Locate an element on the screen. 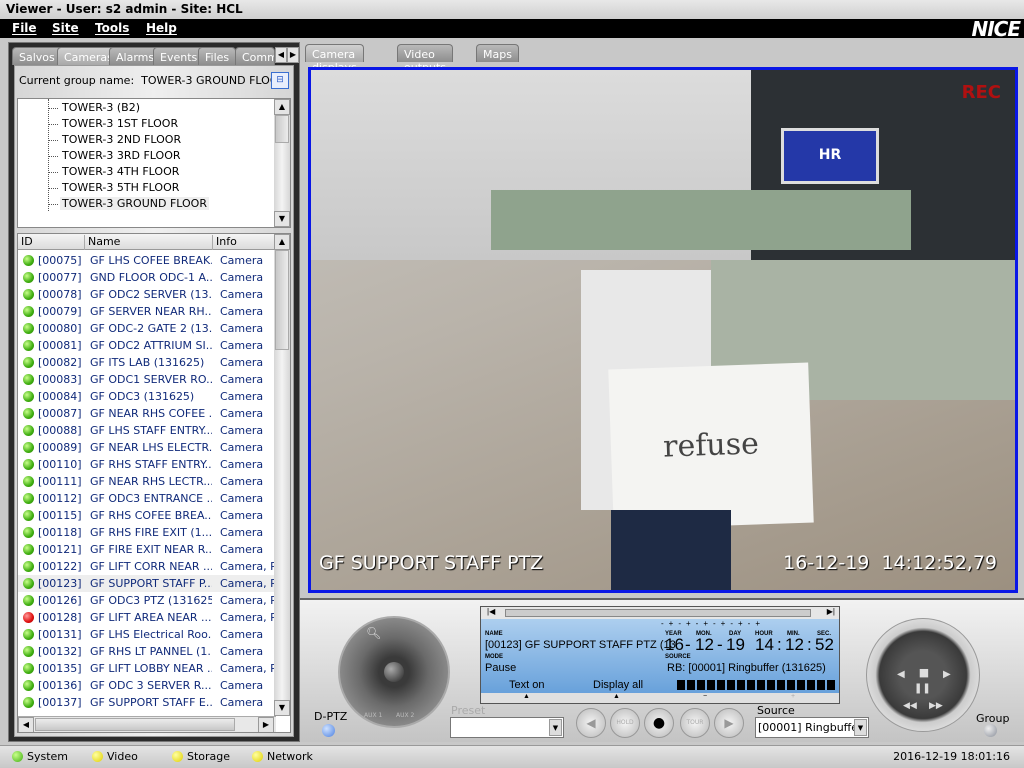 Image resolution: width=1024 pixels, height=768 pixels. list-hscrollbar: ◀ ▶ is located at coordinates (147, 724).